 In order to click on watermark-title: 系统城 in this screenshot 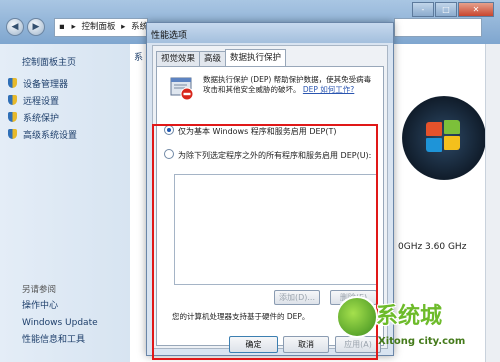, I will do `click(409, 316)`.